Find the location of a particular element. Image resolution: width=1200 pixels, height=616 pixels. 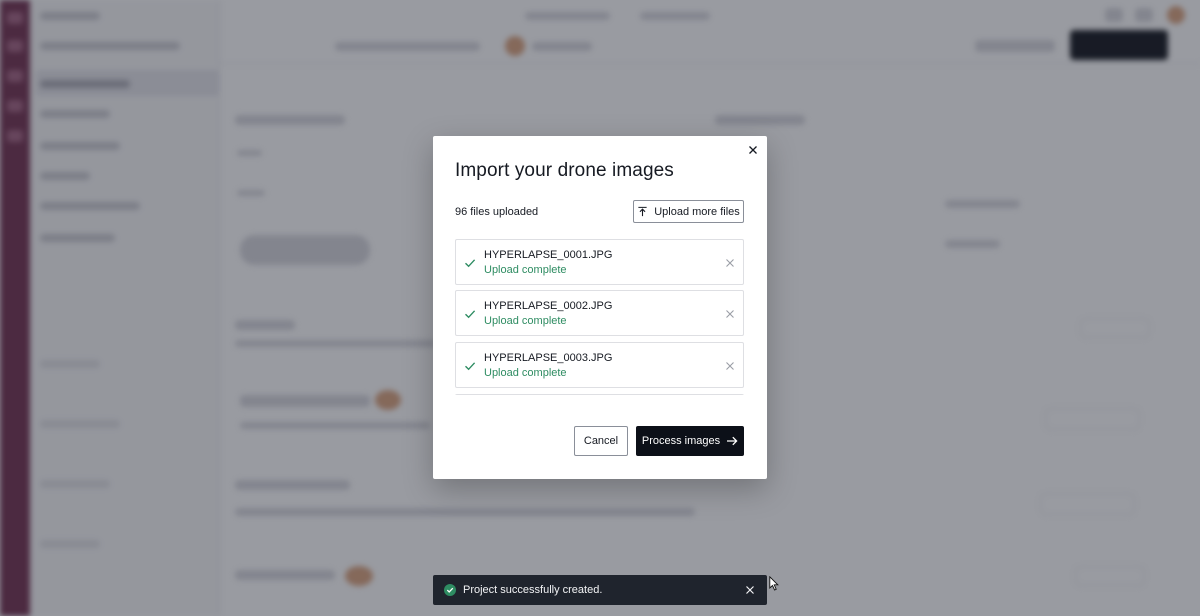

file-list-item: HYPERLAPSE_0003.JPG Upload complete is located at coordinates (599, 365).